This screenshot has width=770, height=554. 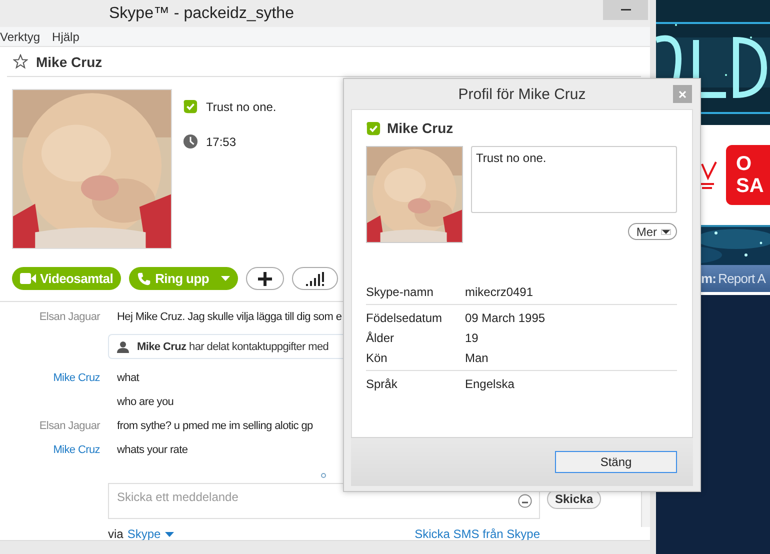 I want to click on menu-item: Verktyg, so click(x=20, y=37).